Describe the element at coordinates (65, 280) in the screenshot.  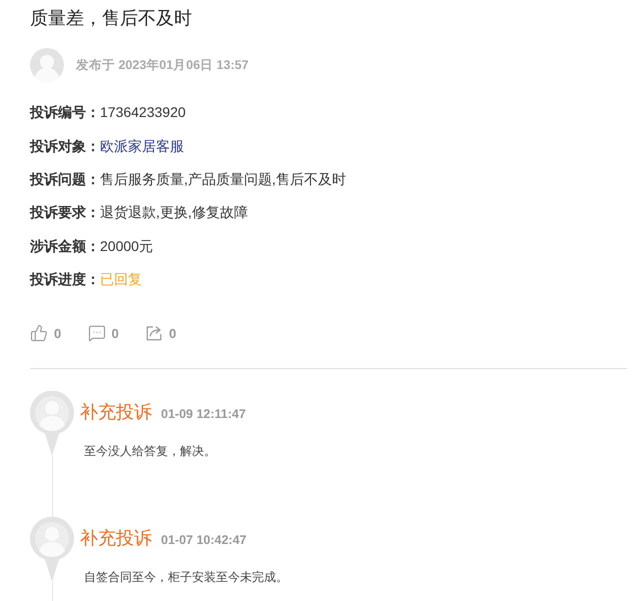
I see `detail-label: 投诉进度：` at that location.